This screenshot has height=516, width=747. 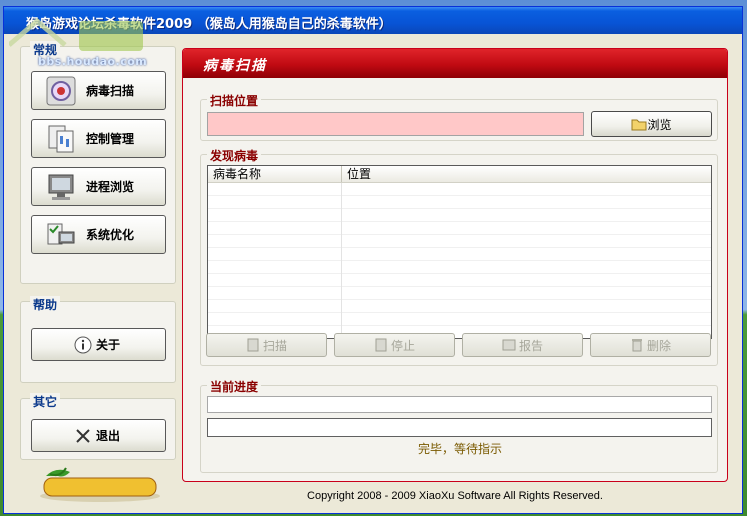 I want to click on progress-bar-primary, so click(x=459, y=404).